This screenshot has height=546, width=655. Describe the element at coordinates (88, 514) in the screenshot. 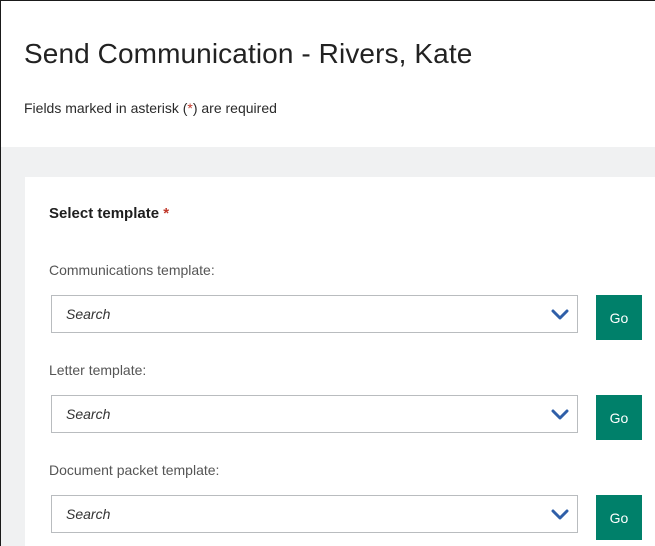

I see `document-packet-template-placeholder: Search` at that location.